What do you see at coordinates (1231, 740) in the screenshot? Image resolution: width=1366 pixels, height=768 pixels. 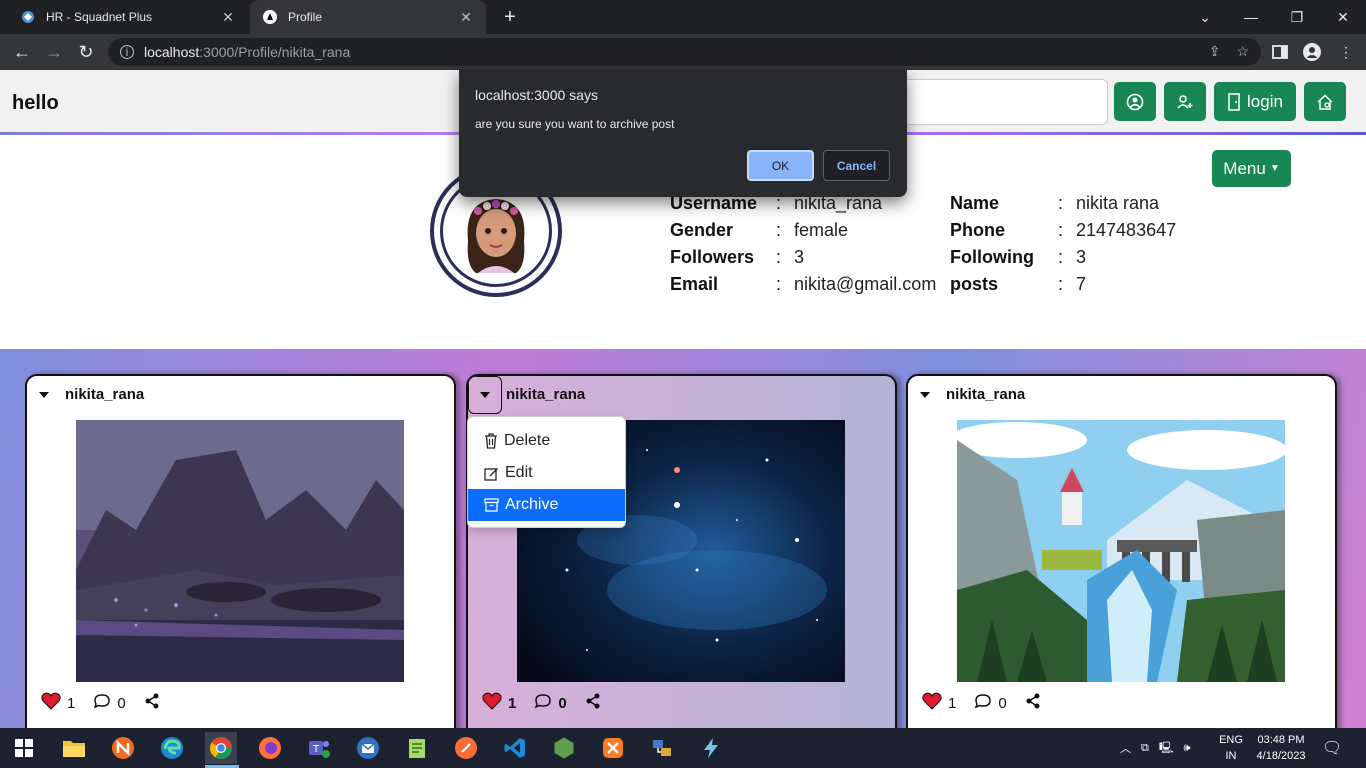 I see `lang-top: ENG` at bounding box center [1231, 740].